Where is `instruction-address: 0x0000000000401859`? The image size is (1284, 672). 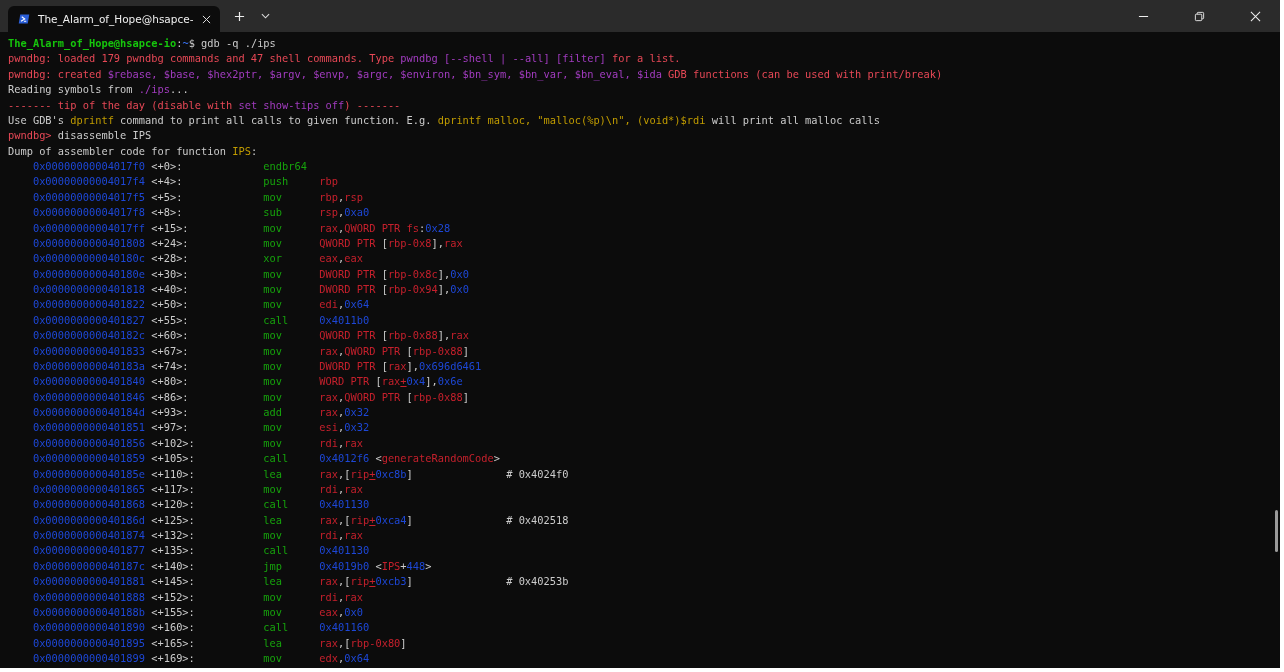
instruction-address: 0x0000000000401859 is located at coordinates (88, 458).